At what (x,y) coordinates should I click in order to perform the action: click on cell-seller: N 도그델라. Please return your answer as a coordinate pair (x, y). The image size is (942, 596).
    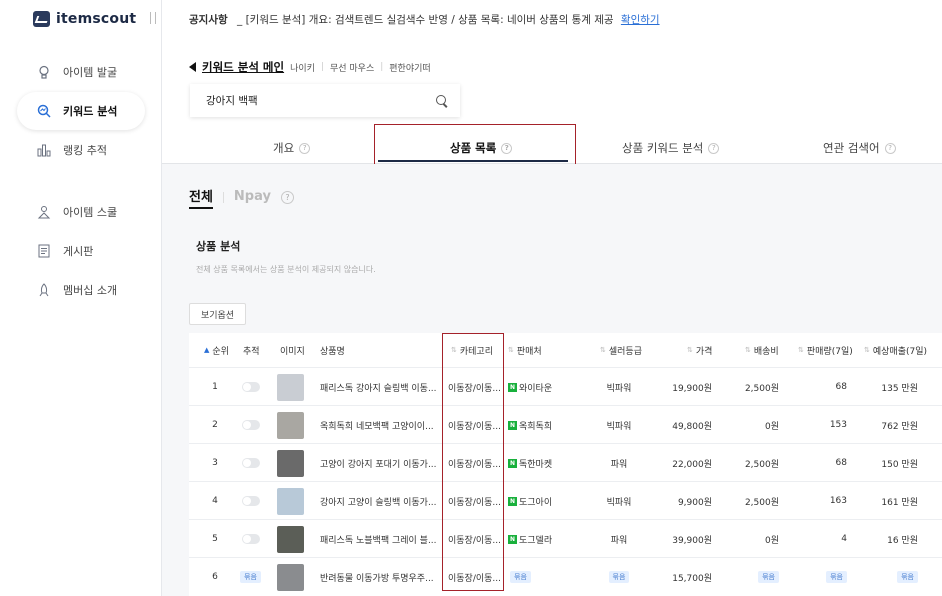
    Looking at the image, I should click on (530, 539).